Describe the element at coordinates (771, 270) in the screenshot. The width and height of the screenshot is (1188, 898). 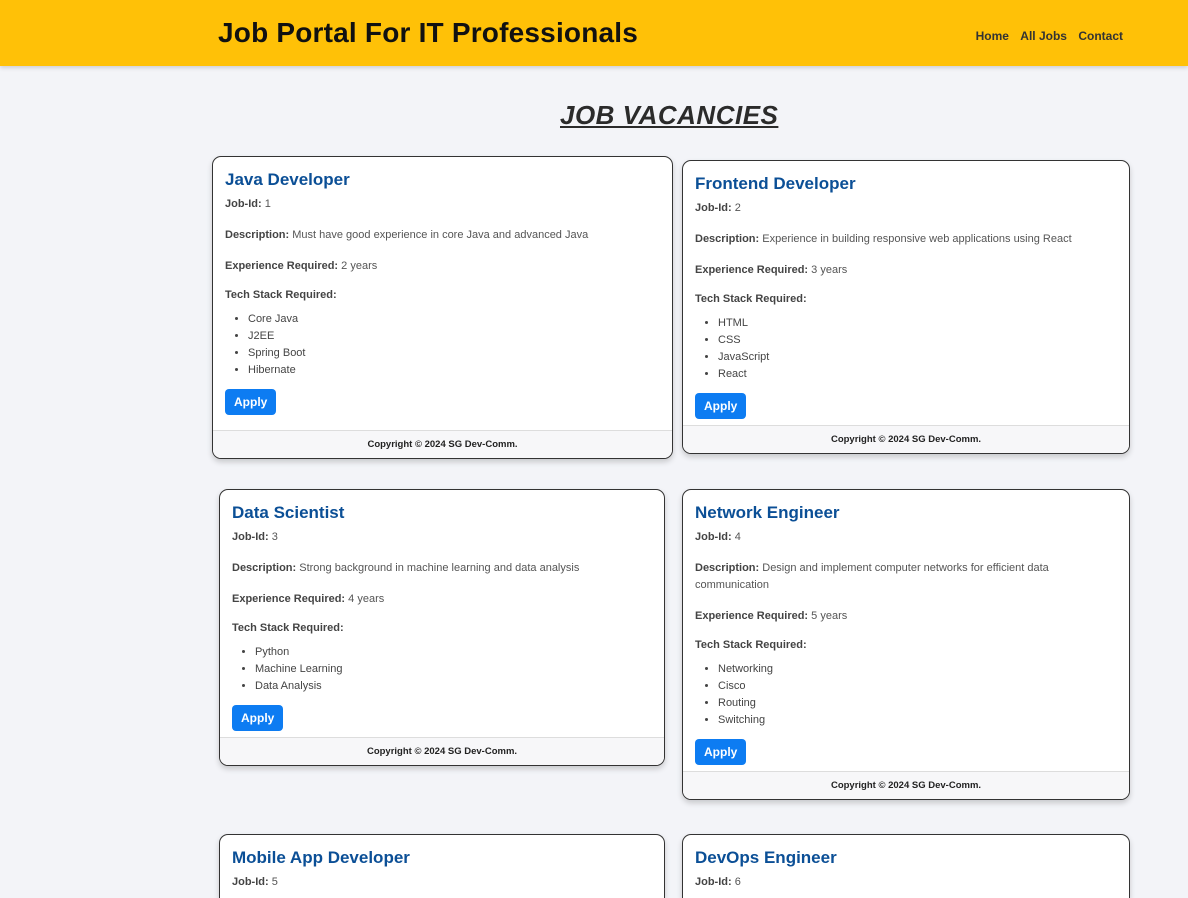
I see `job-experience: Experience Required: 3 years` at that location.